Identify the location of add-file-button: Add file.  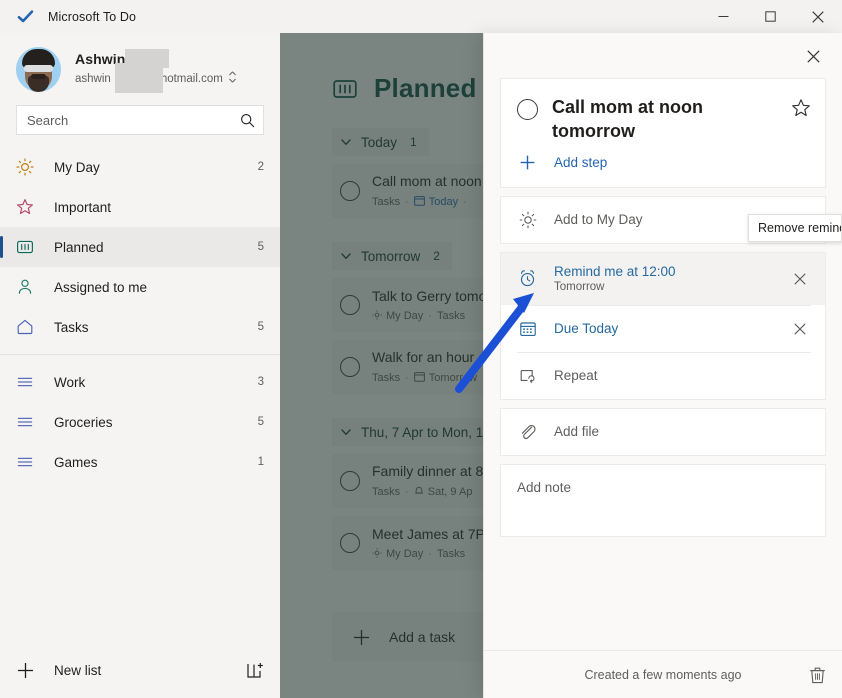
(663, 432).